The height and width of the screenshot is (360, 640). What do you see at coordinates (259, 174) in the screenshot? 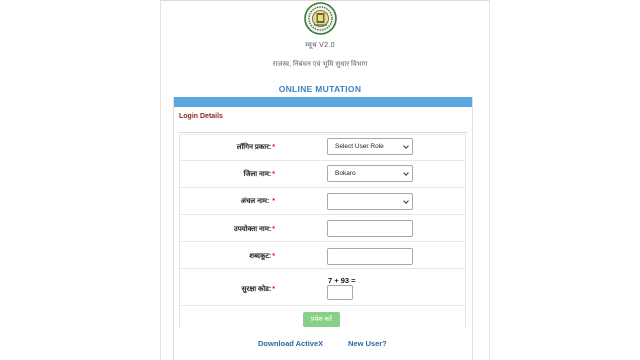
I see `district-label: जिला नाम:*` at bounding box center [259, 174].